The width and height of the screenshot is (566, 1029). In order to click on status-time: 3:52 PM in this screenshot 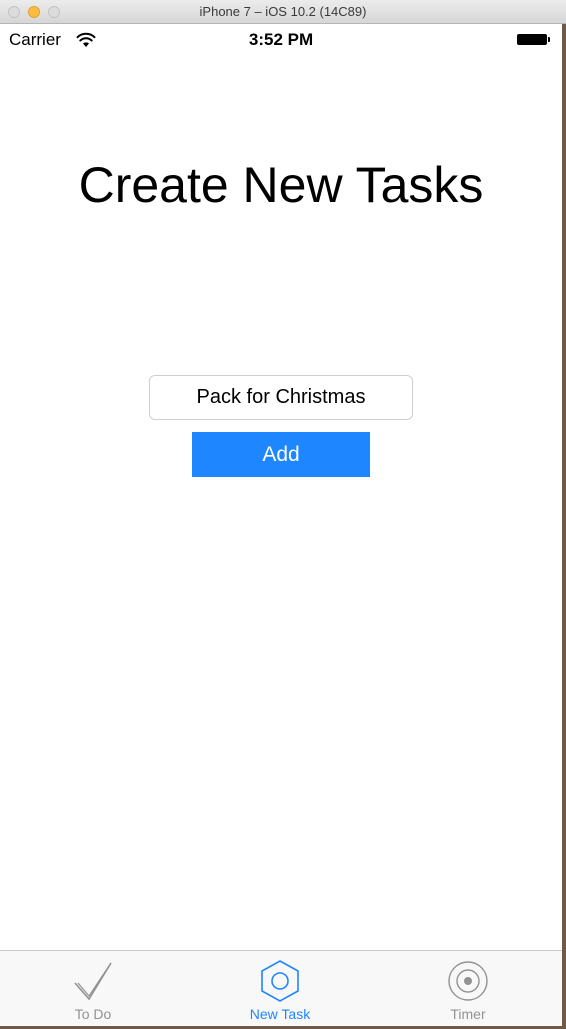, I will do `click(281, 39)`.